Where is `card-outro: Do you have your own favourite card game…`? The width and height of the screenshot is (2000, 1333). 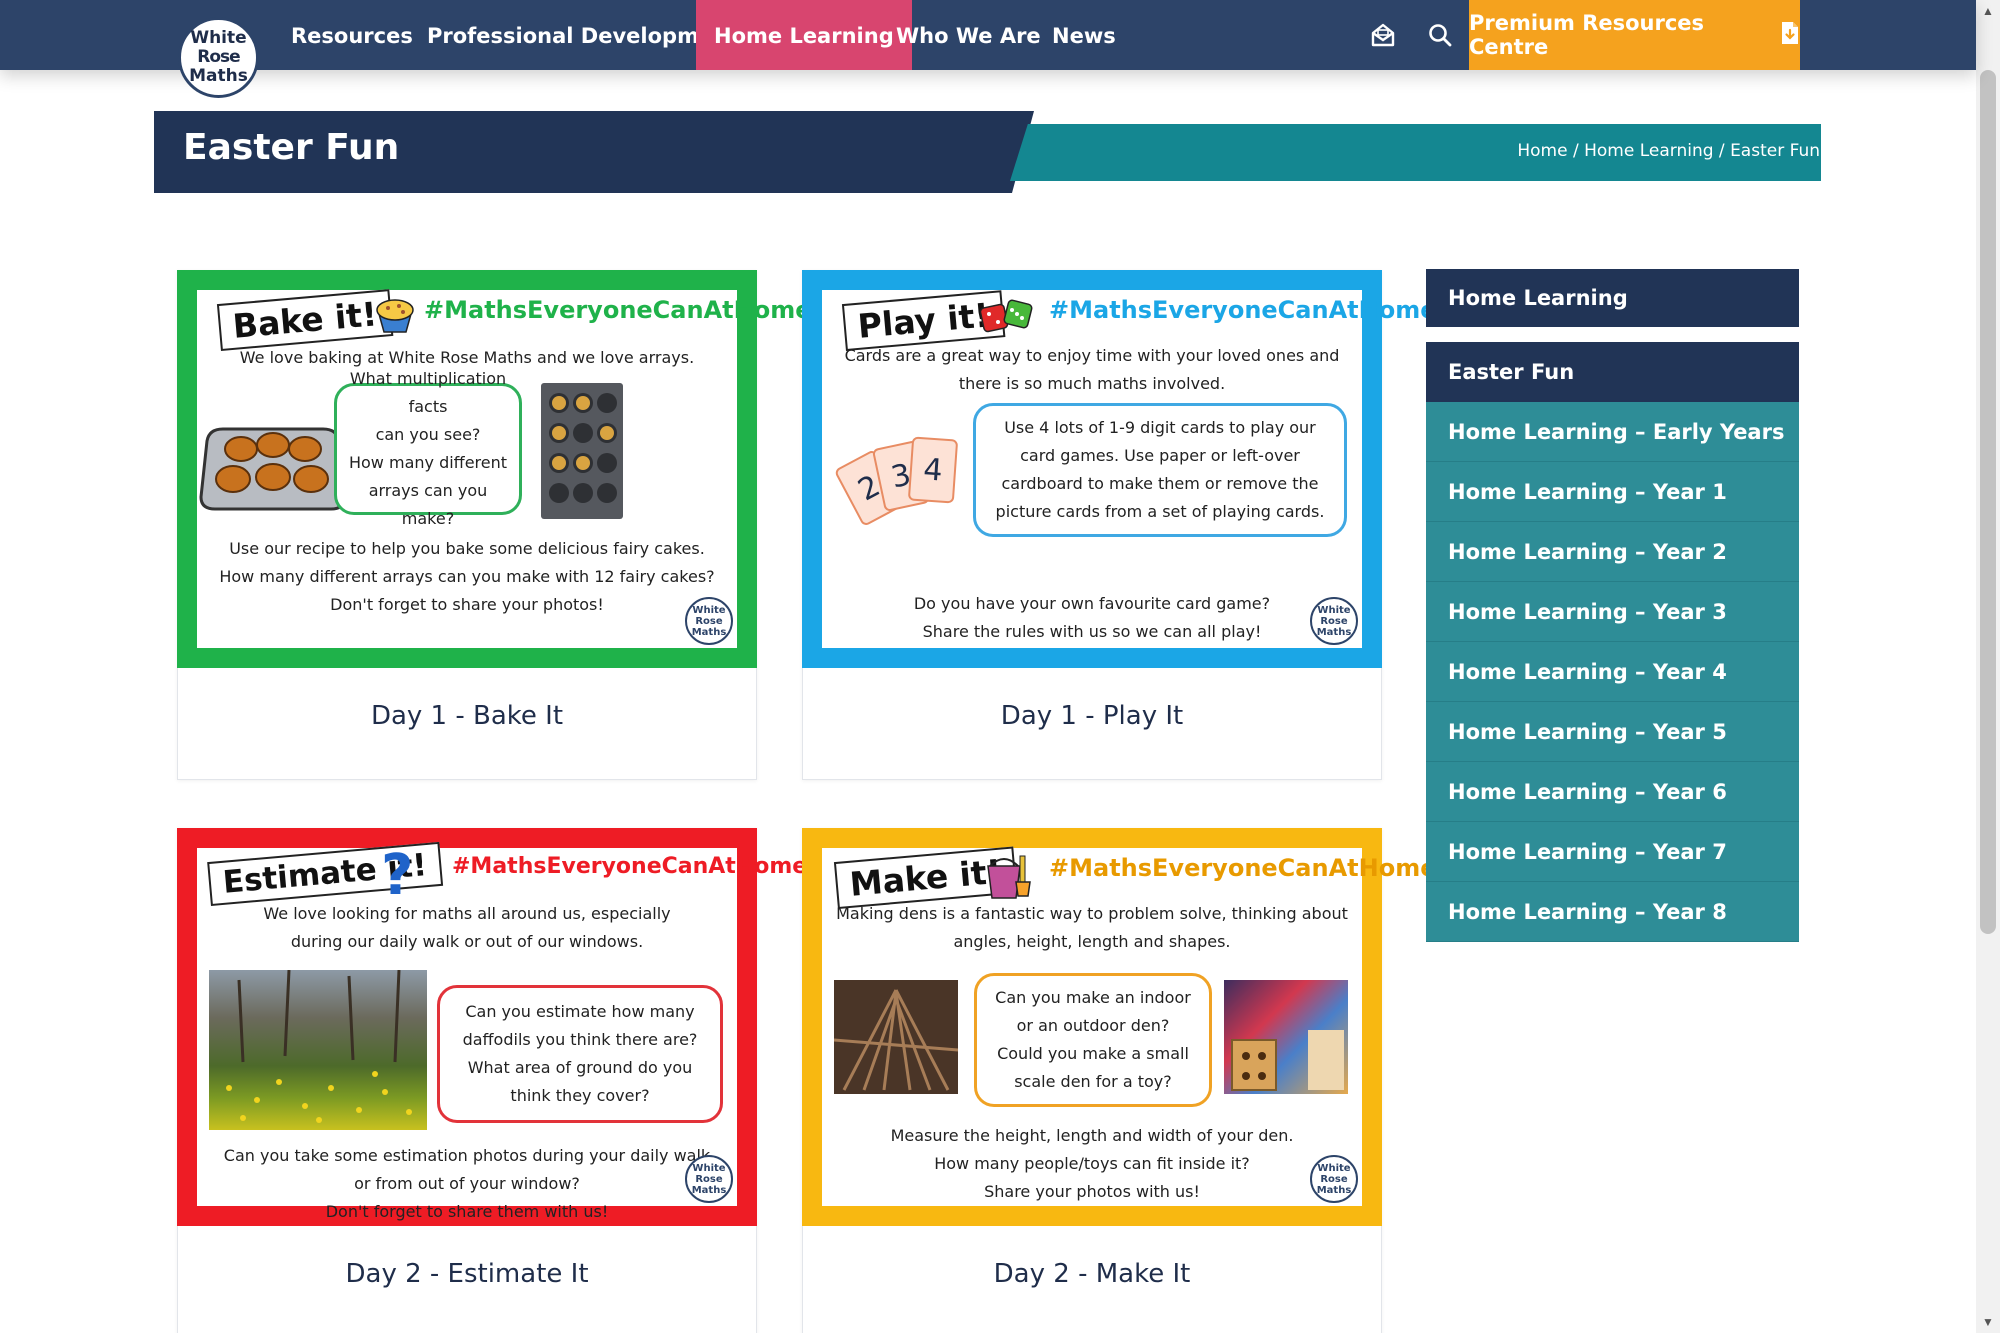
card-outro: Do you have your own favourite card game… is located at coordinates (1092, 618).